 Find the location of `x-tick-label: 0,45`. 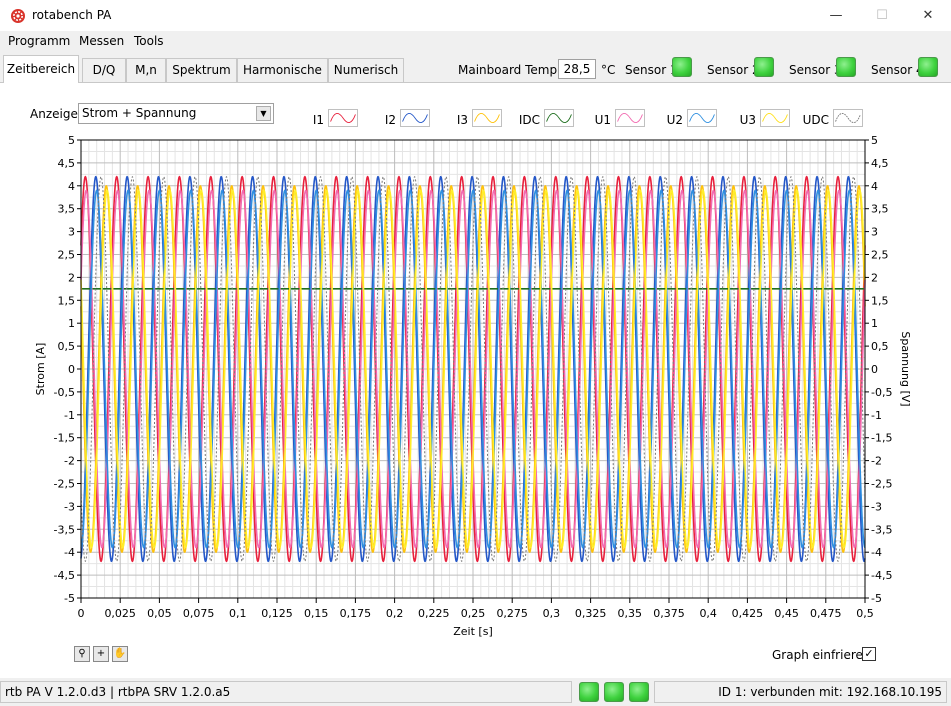

x-tick-label: 0,45 is located at coordinates (786, 613).